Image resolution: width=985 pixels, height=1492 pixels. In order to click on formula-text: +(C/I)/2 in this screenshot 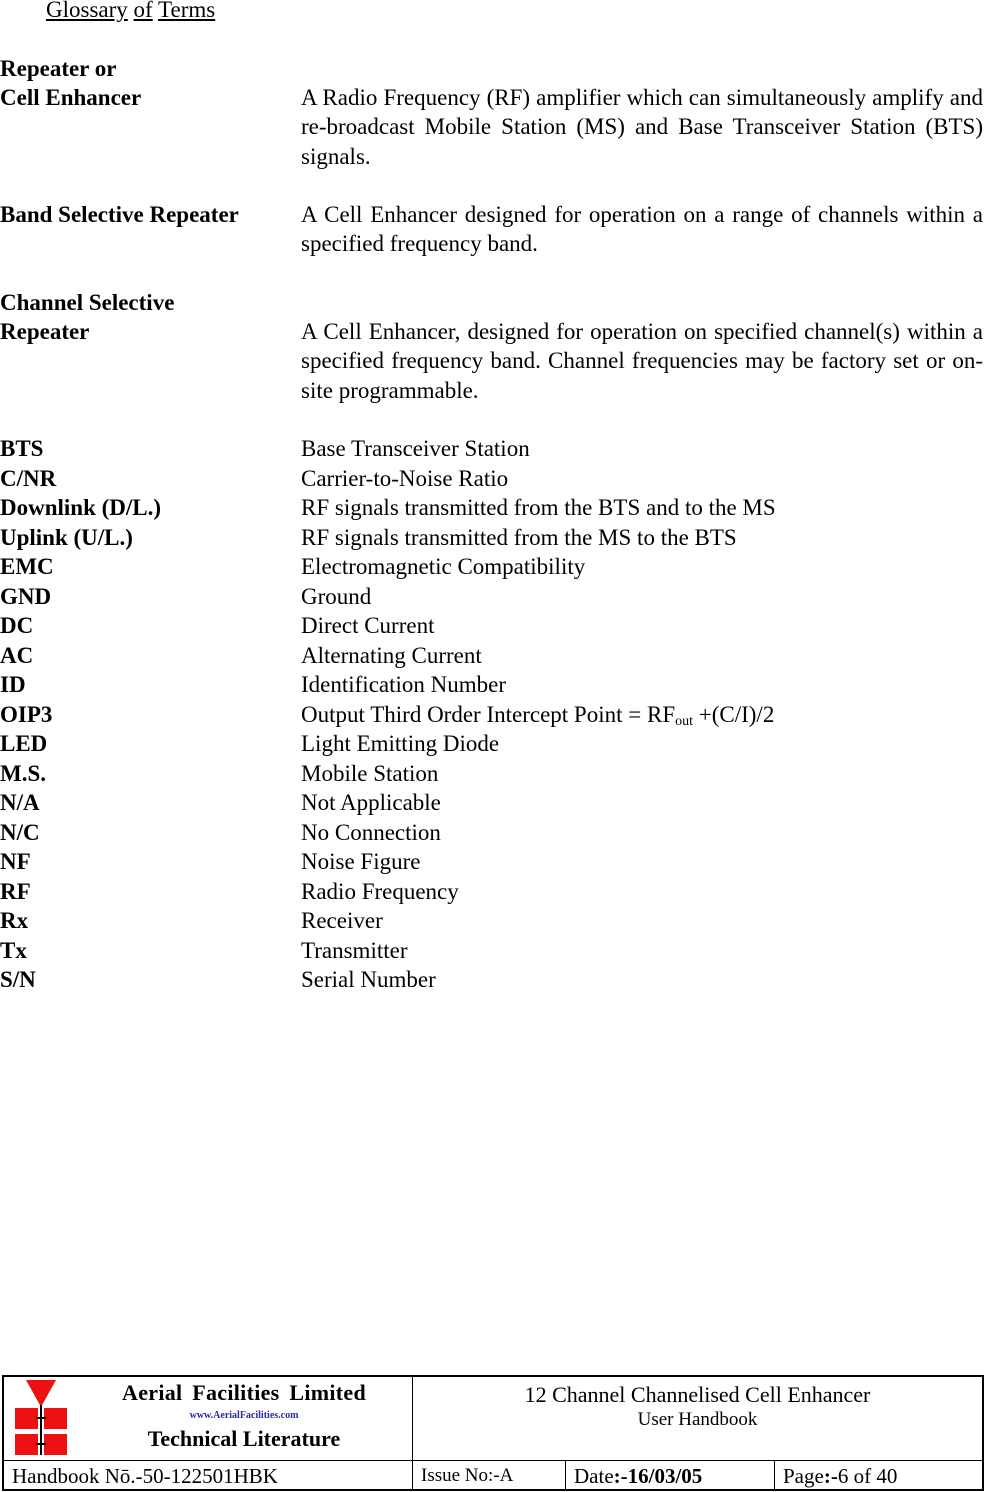, I will do `click(734, 714)`.